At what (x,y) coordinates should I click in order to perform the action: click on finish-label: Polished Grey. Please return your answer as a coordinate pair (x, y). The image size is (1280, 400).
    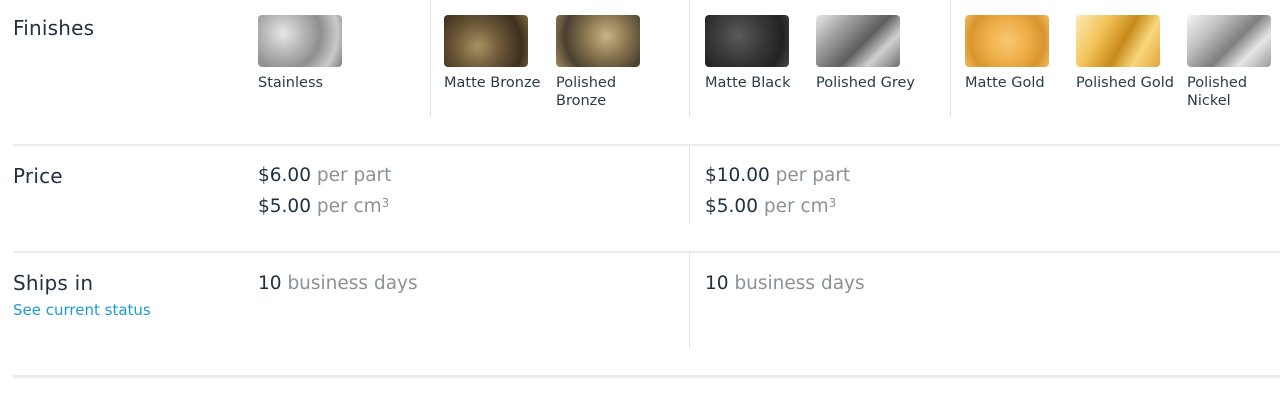
    Looking at the image, I should click on (866, 83).